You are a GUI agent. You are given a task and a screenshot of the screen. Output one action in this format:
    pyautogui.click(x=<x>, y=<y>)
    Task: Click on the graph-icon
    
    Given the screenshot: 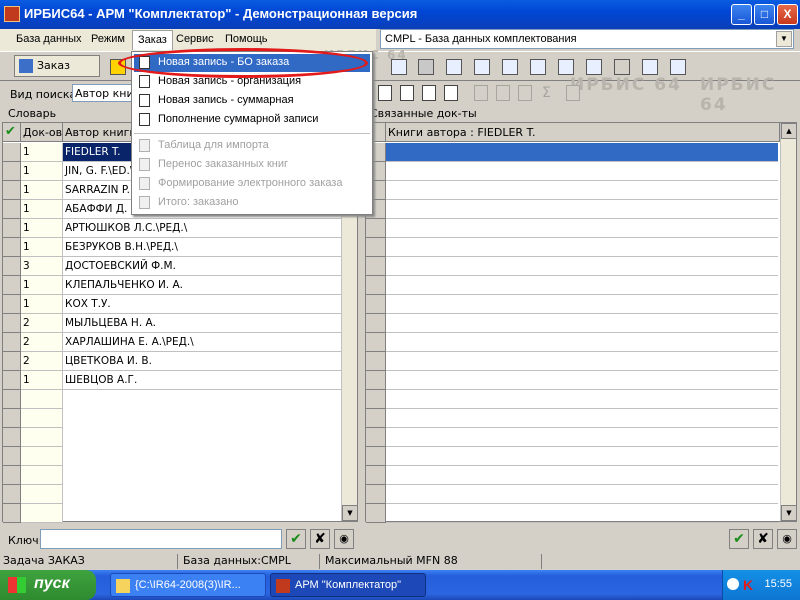 What is the action you would take?
    pyautogui.click(x=650, y=67)
    